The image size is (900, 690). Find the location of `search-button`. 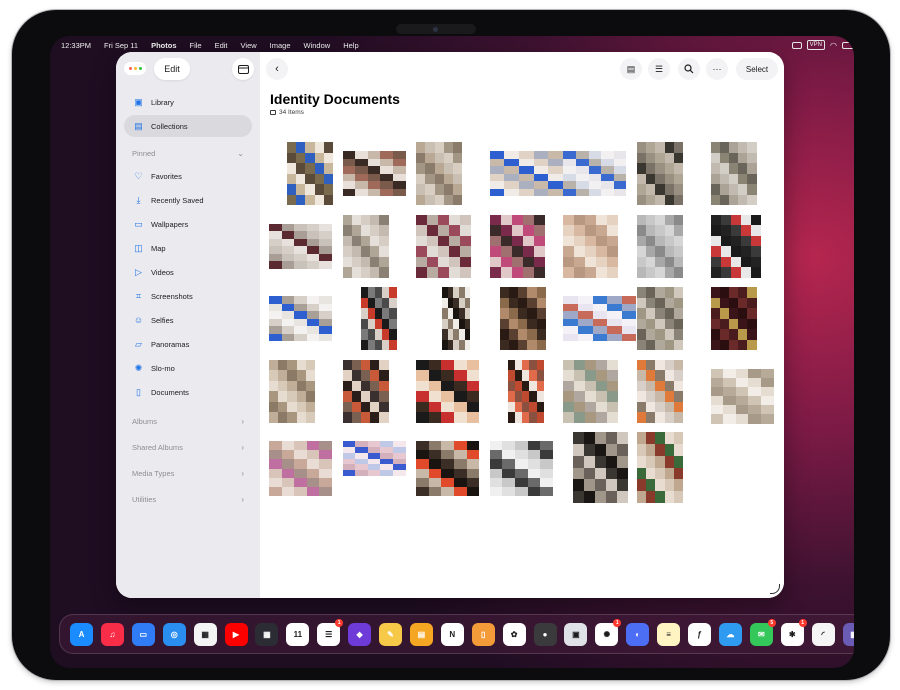

search-button is located at coordinates (689, 69).